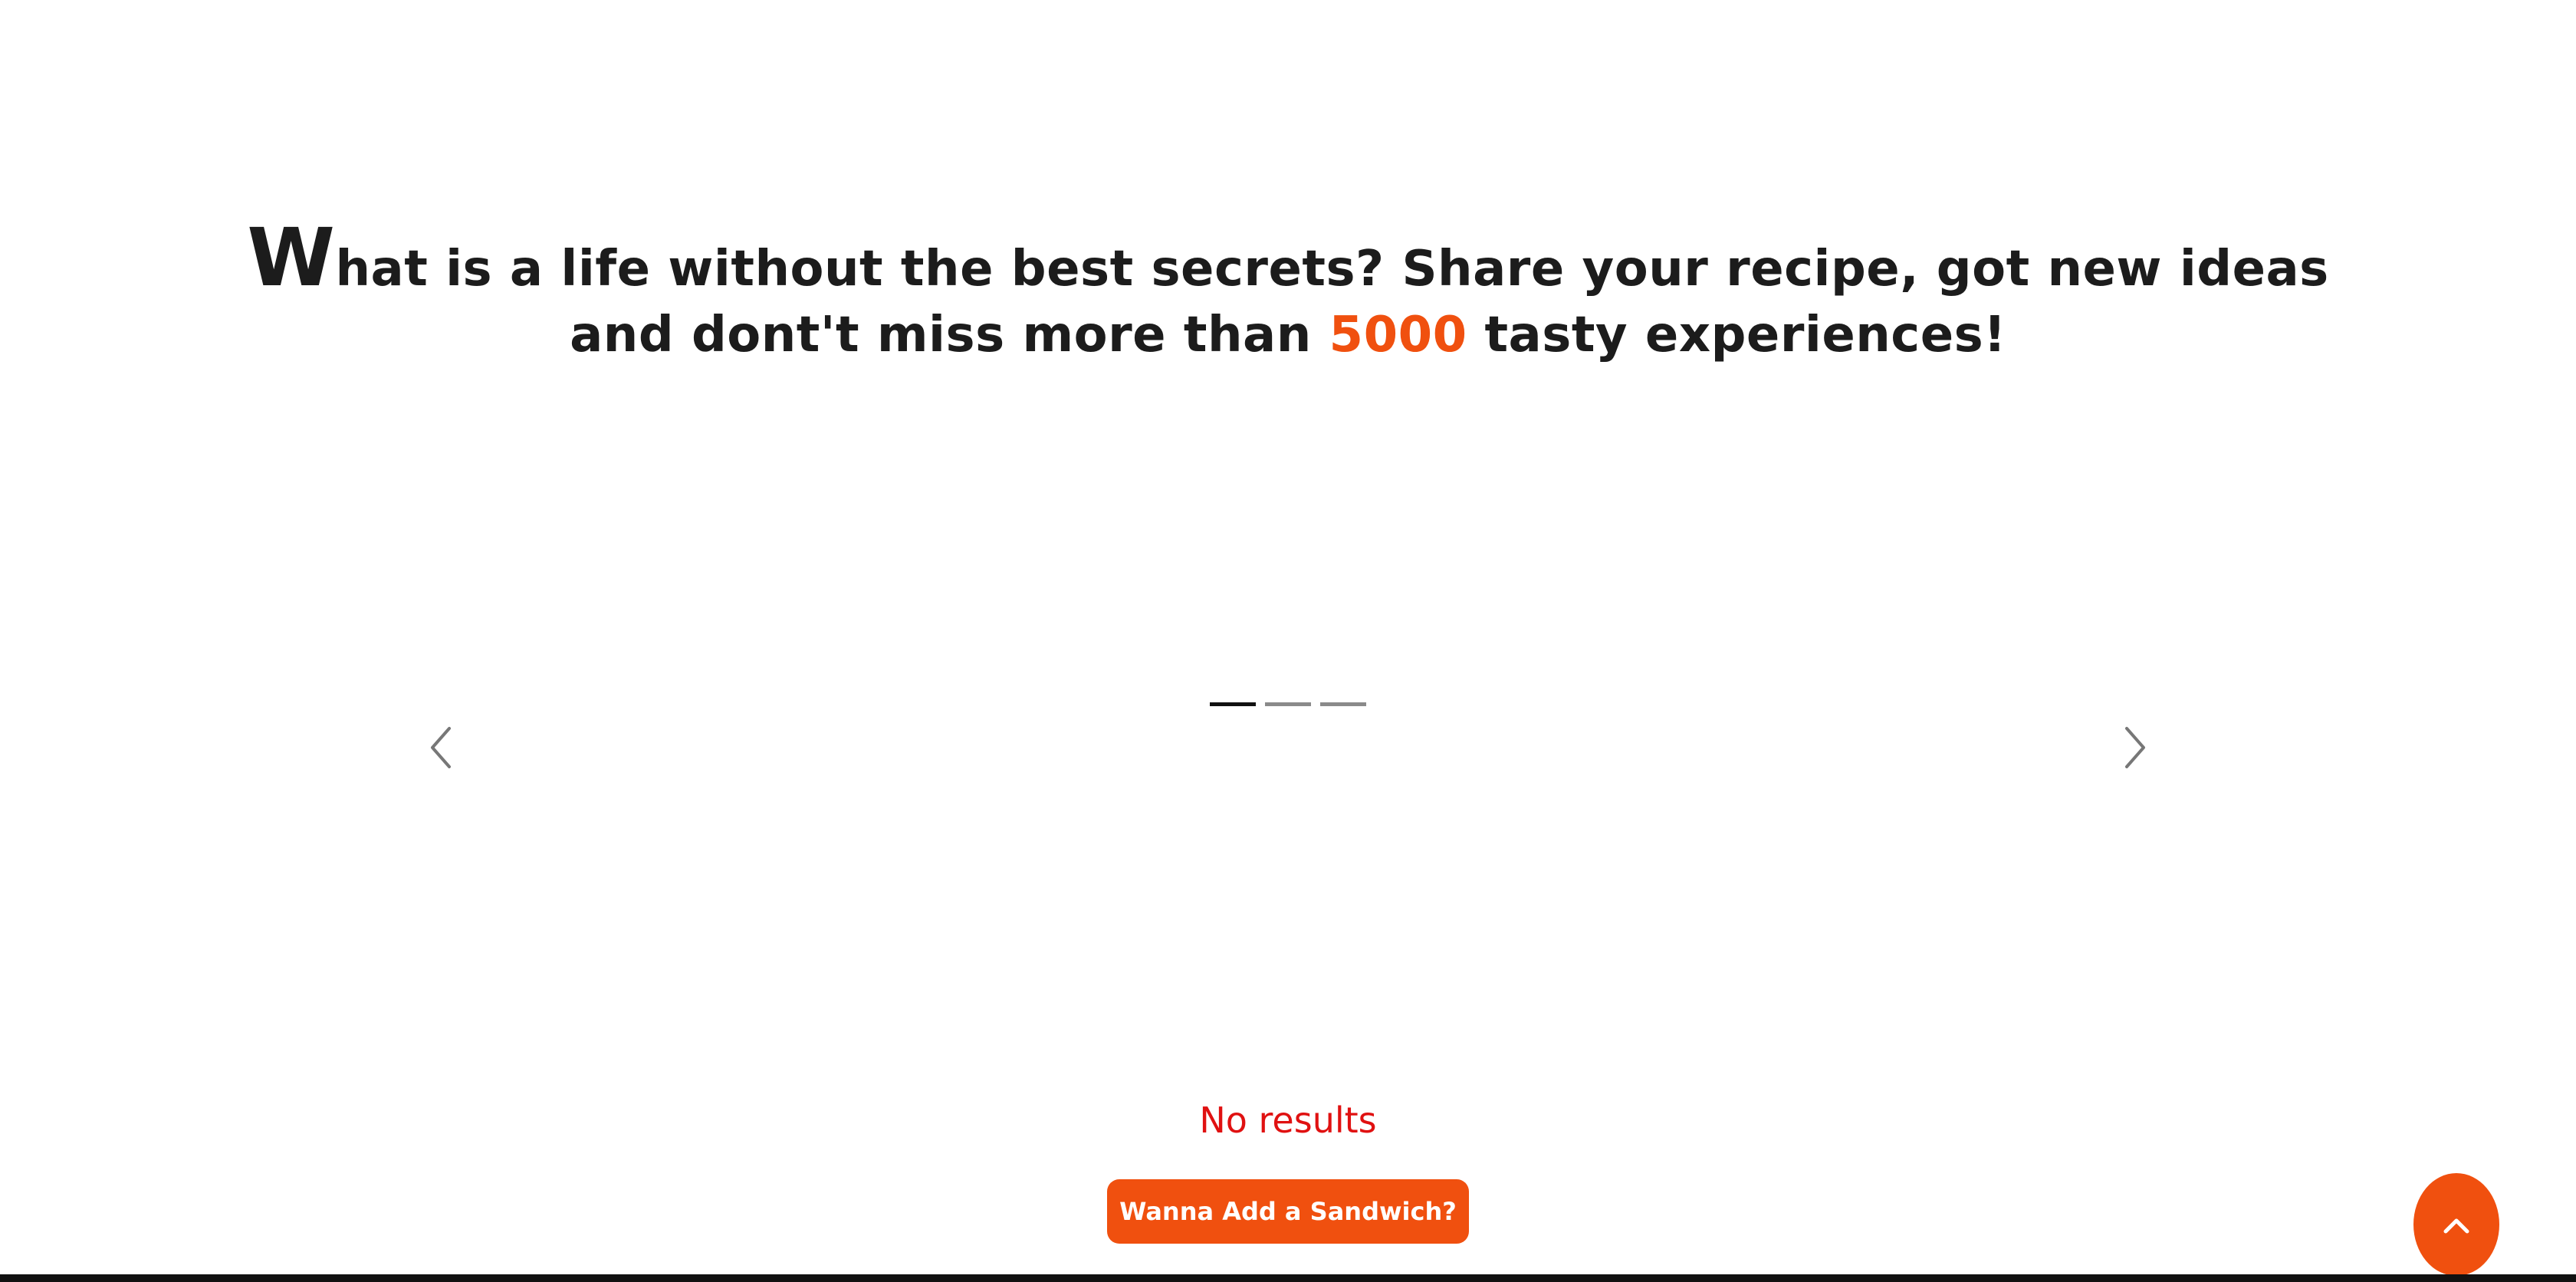  Describe the element at coordinates (291, 257) in the screenshot. I see `headline-dropcap: W` at that location.